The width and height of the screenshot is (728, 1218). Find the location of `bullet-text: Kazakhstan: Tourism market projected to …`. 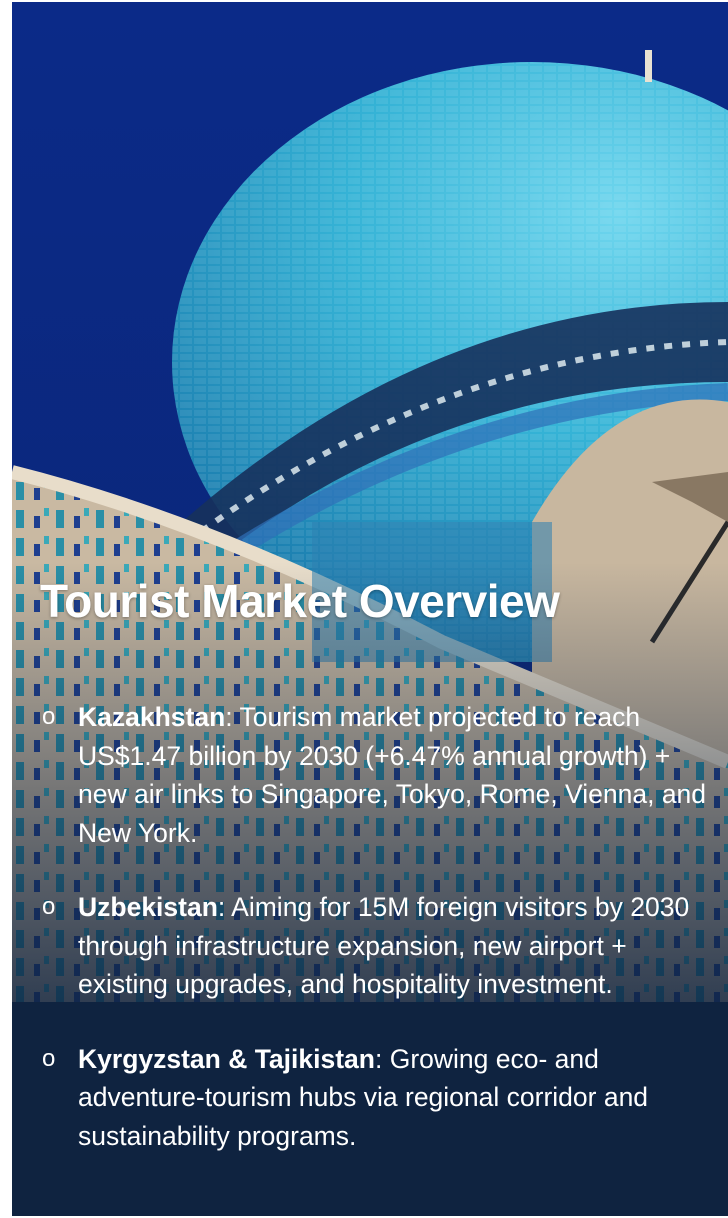

bullet-text: Kazakhstan: Tourism market projected to … is located at coordinates (396, 775).